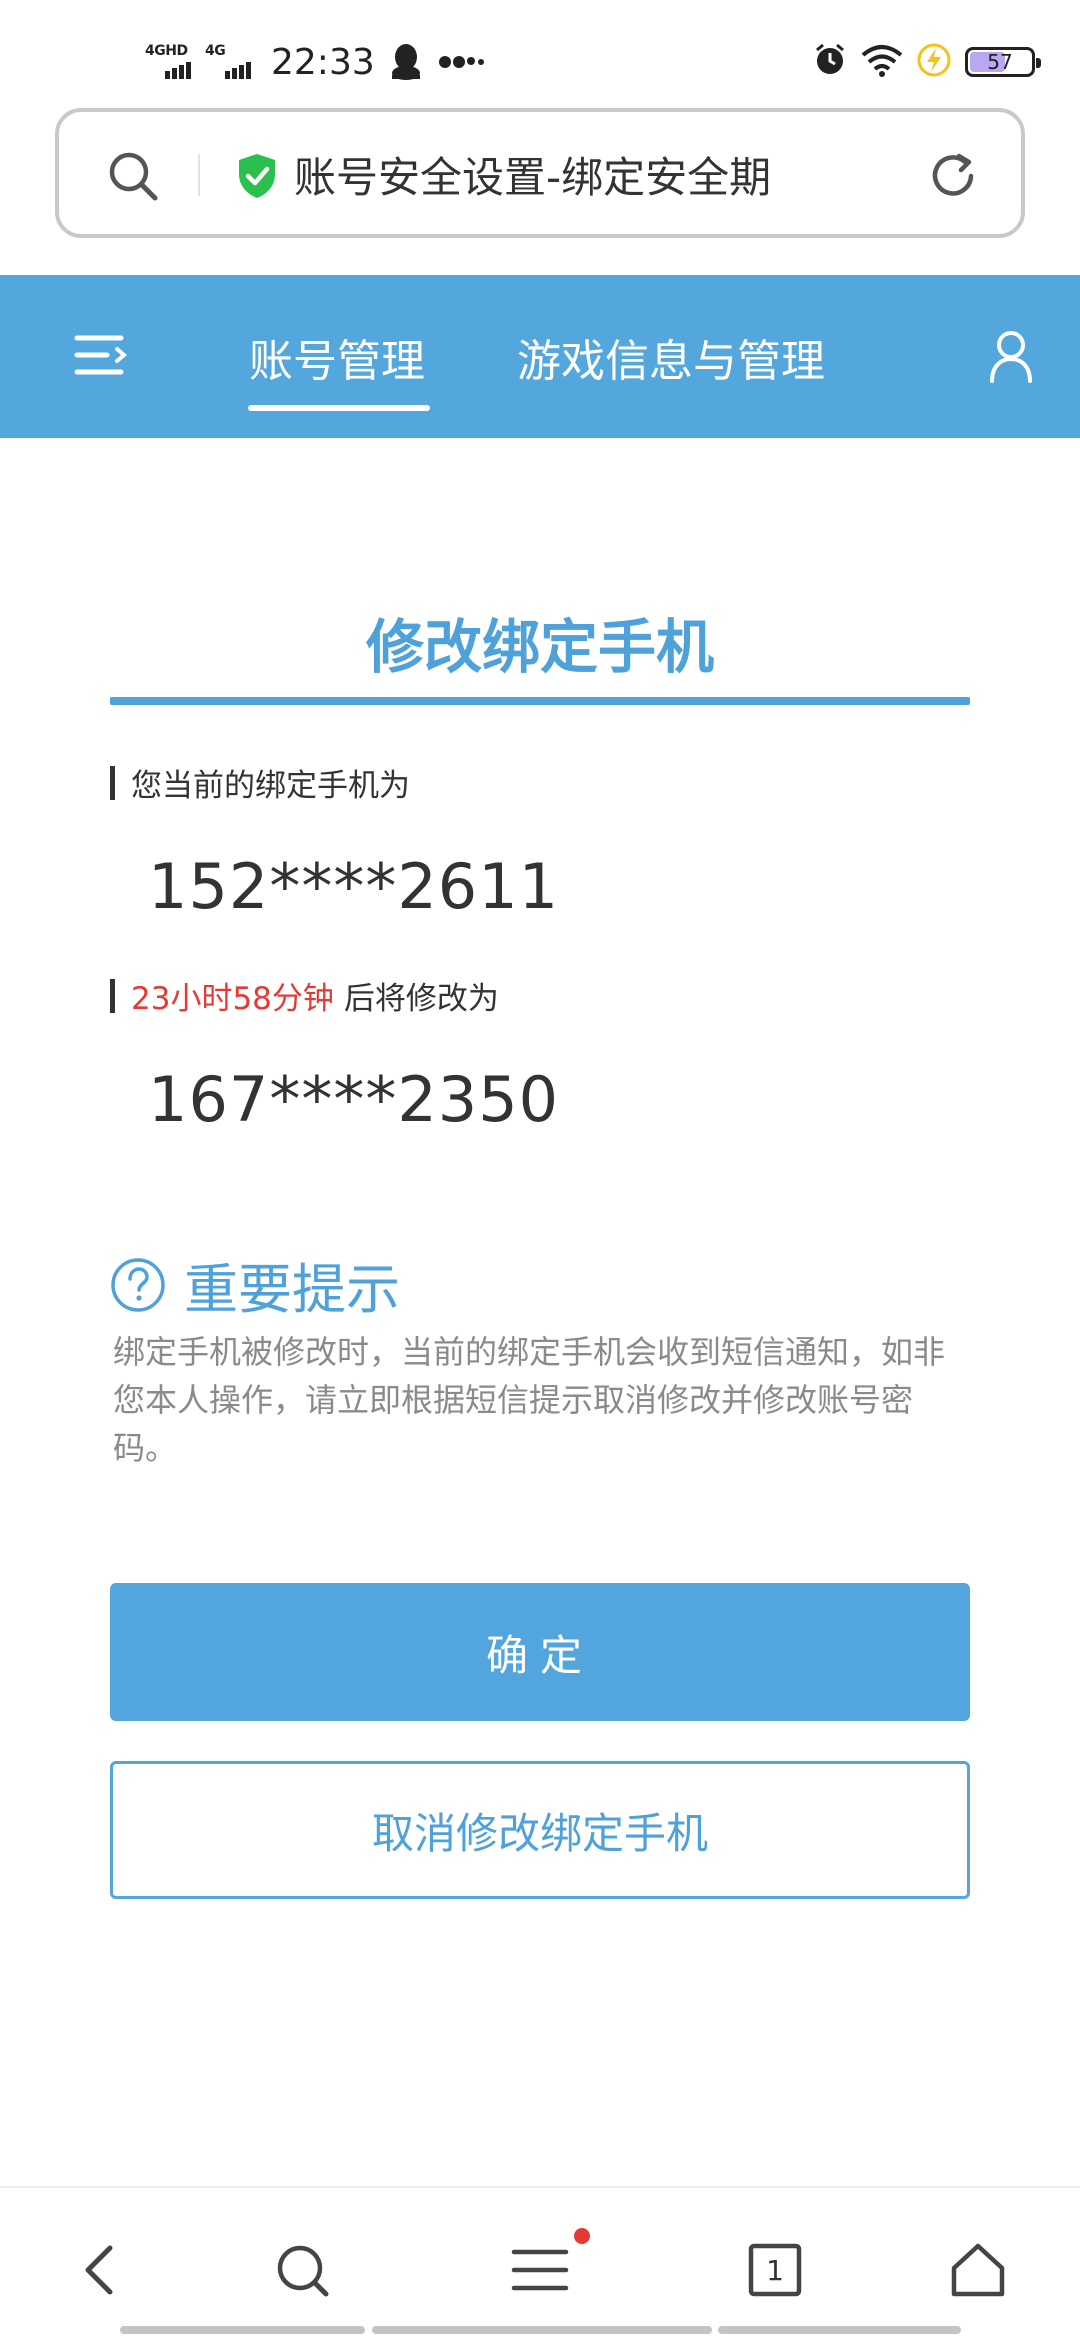 Image resolution: width=1080 pixels, height=2340 pixels. Describe the element at coordinates (582, 2236) in the screenshot. I see `notification-dot` at that location.